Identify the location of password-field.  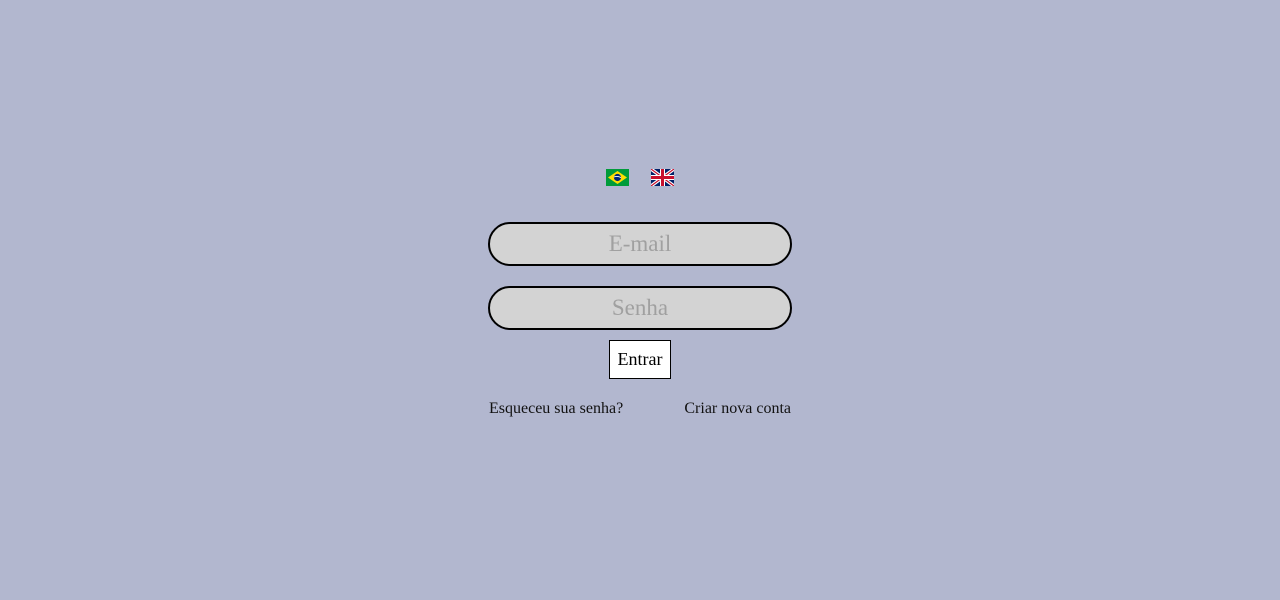
(640, 308).